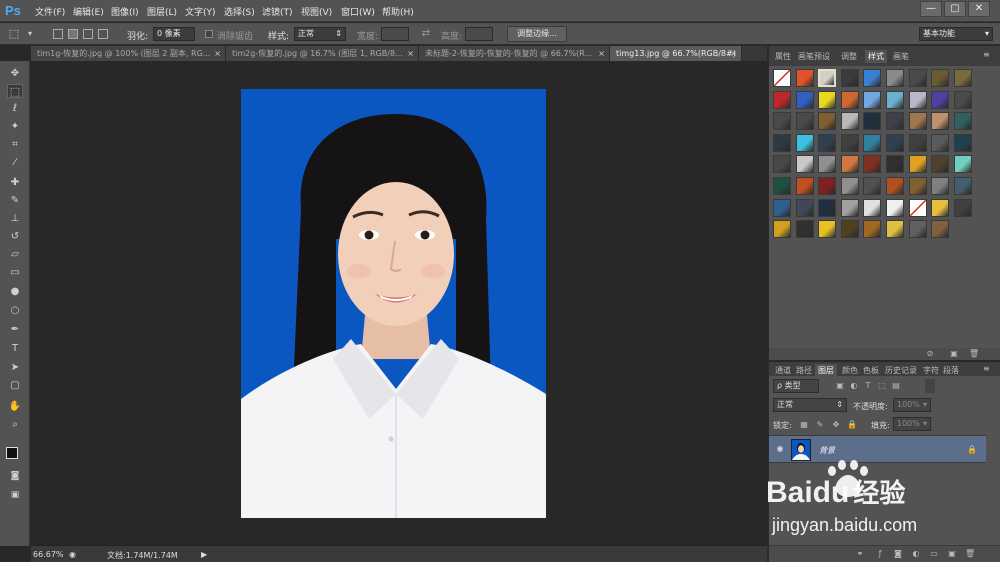 This screenshot has height=562, width=1000. What do you see at coordinates (15, 349) in the screenshot?
I see `type-tool-icon: T` at bounding box center [15, 349].